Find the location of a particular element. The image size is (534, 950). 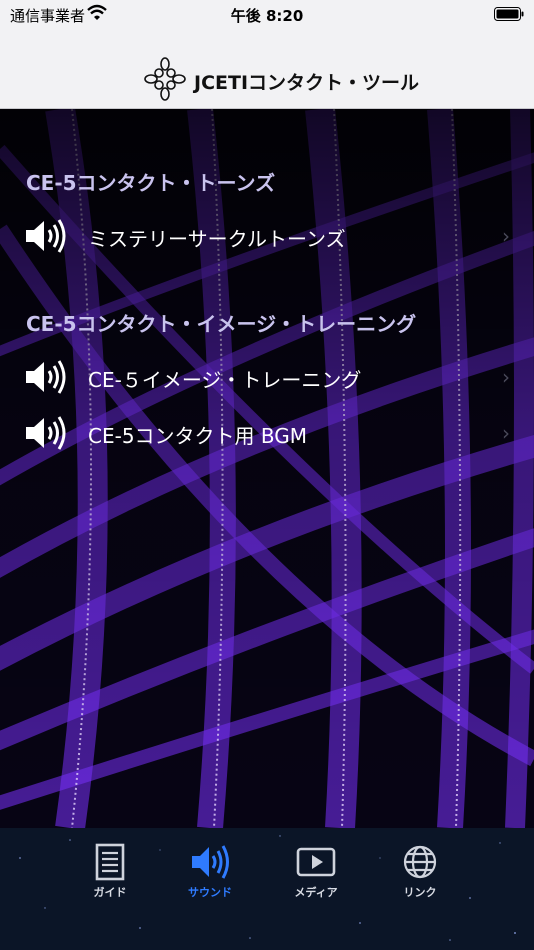

tab-label: サウンド is located at coordinates (210, 892).